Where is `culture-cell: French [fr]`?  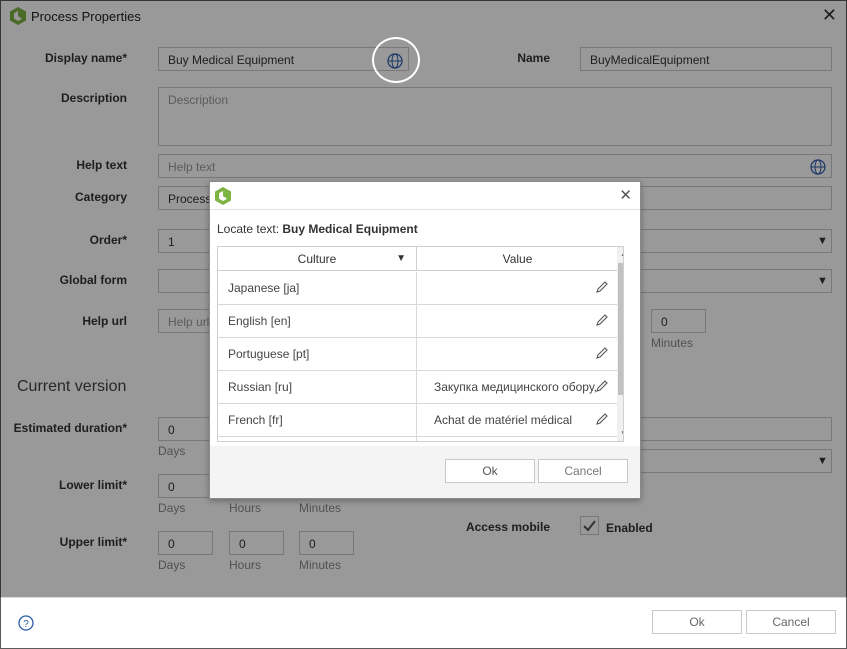
culture-cell: French [fr] is located at coordinates (317, 420).